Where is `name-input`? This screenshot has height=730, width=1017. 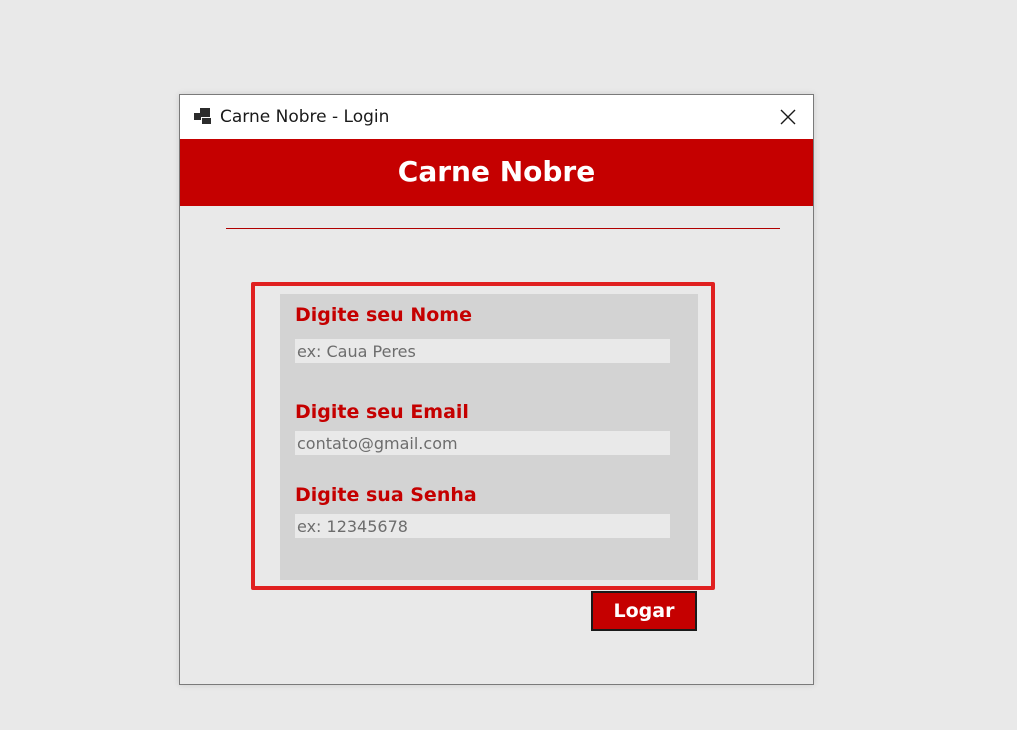 name-input is located at coordinates (482, 351).